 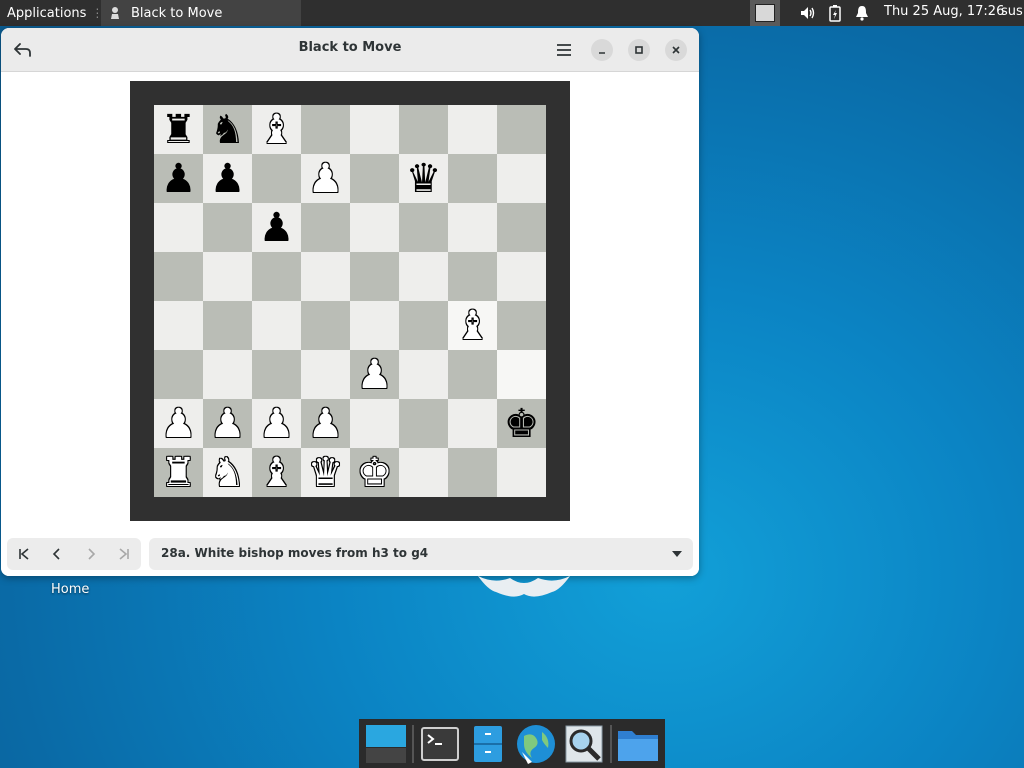 I want to click on board-square-b8: ♞, so click(x=227, y=129).